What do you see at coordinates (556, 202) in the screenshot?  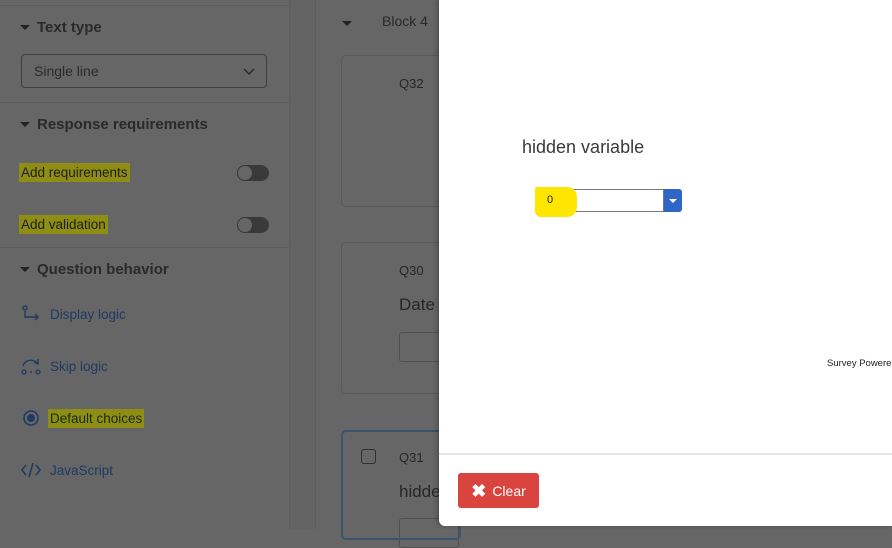 I see `highlight-mark` at bounding box center [556, 202].